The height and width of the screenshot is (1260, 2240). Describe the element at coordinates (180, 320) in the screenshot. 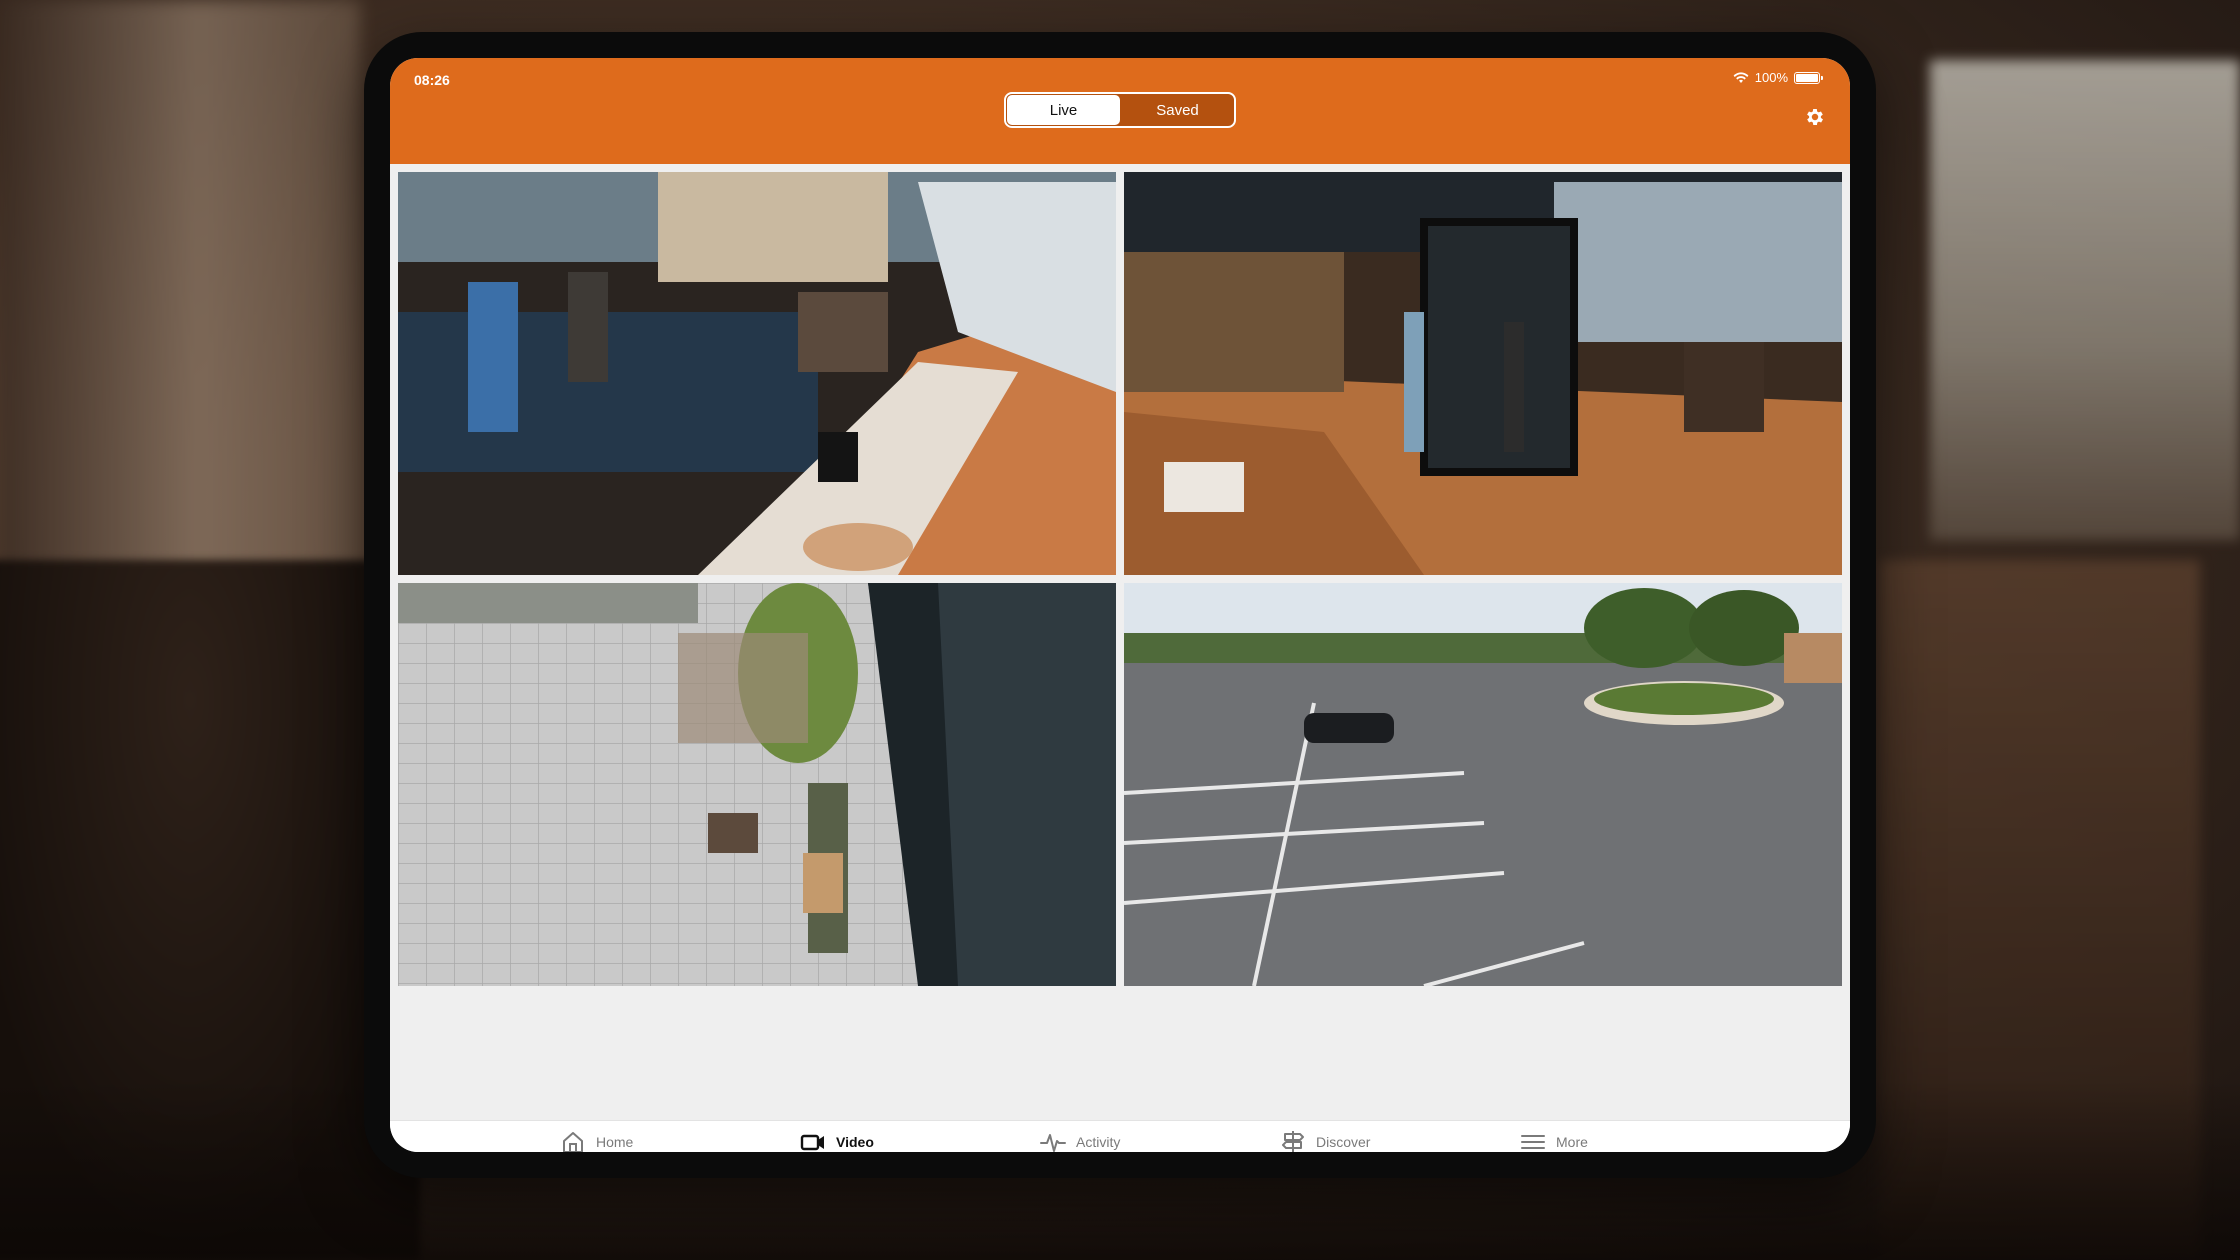

I see `background-pillar` at that location.